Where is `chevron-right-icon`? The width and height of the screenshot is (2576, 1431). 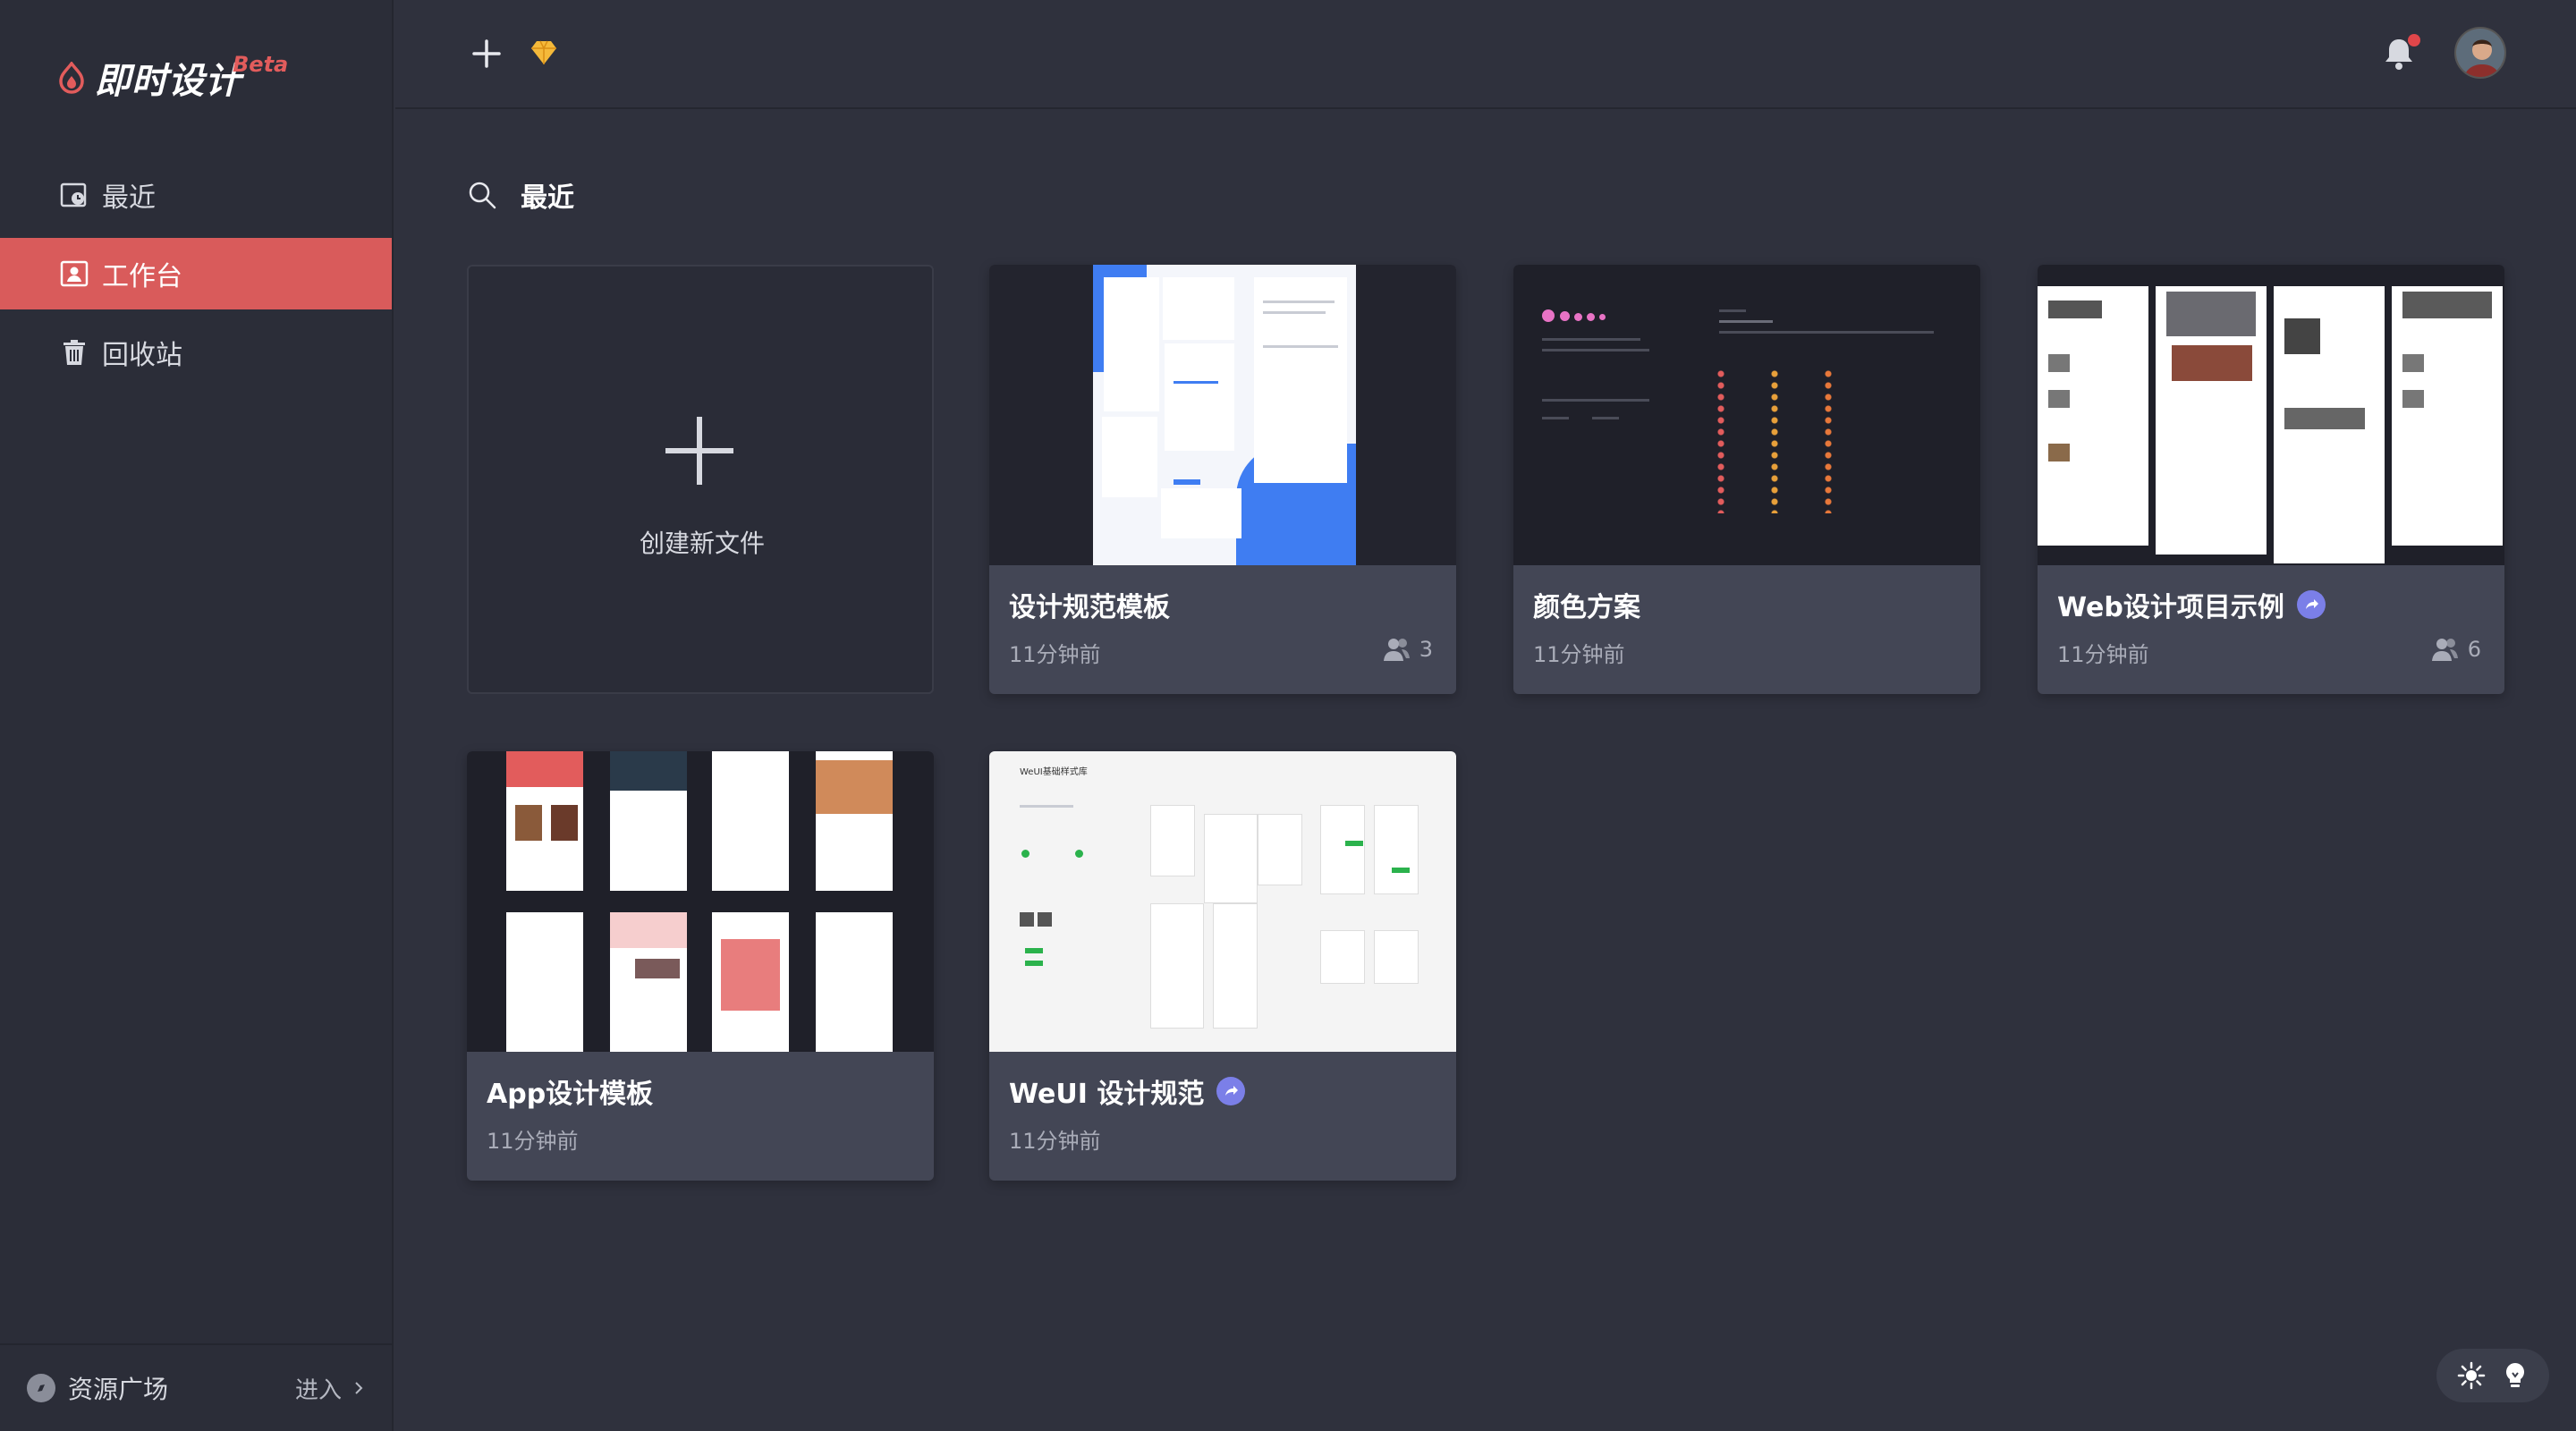 chevron-right-icon is located at coordinates (359, 1388).